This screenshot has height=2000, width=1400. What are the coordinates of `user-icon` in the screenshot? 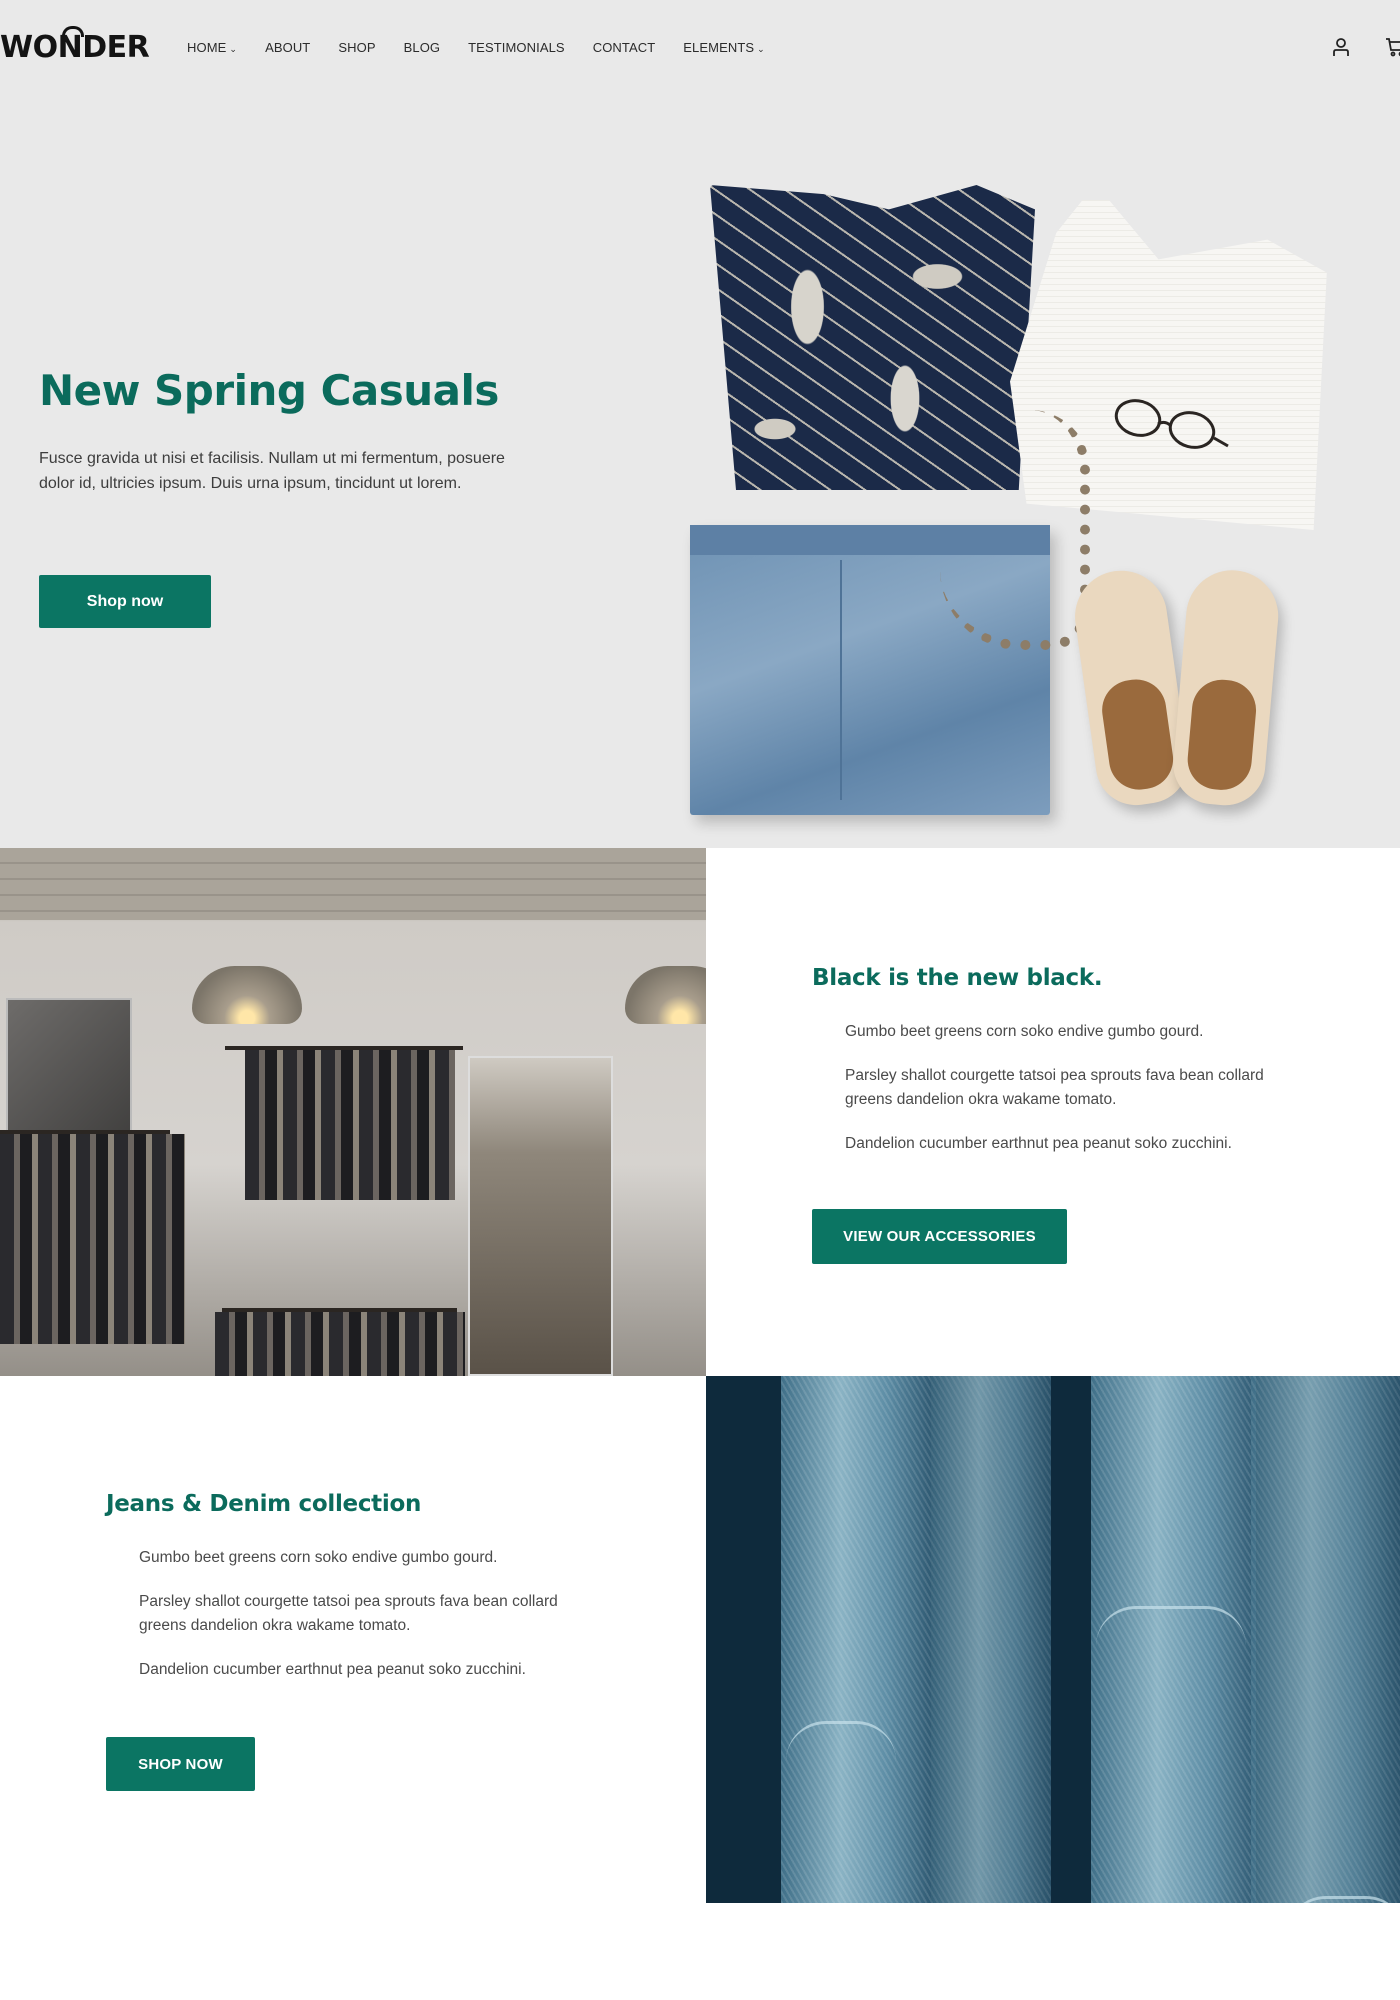 It's located at (1341, 47).